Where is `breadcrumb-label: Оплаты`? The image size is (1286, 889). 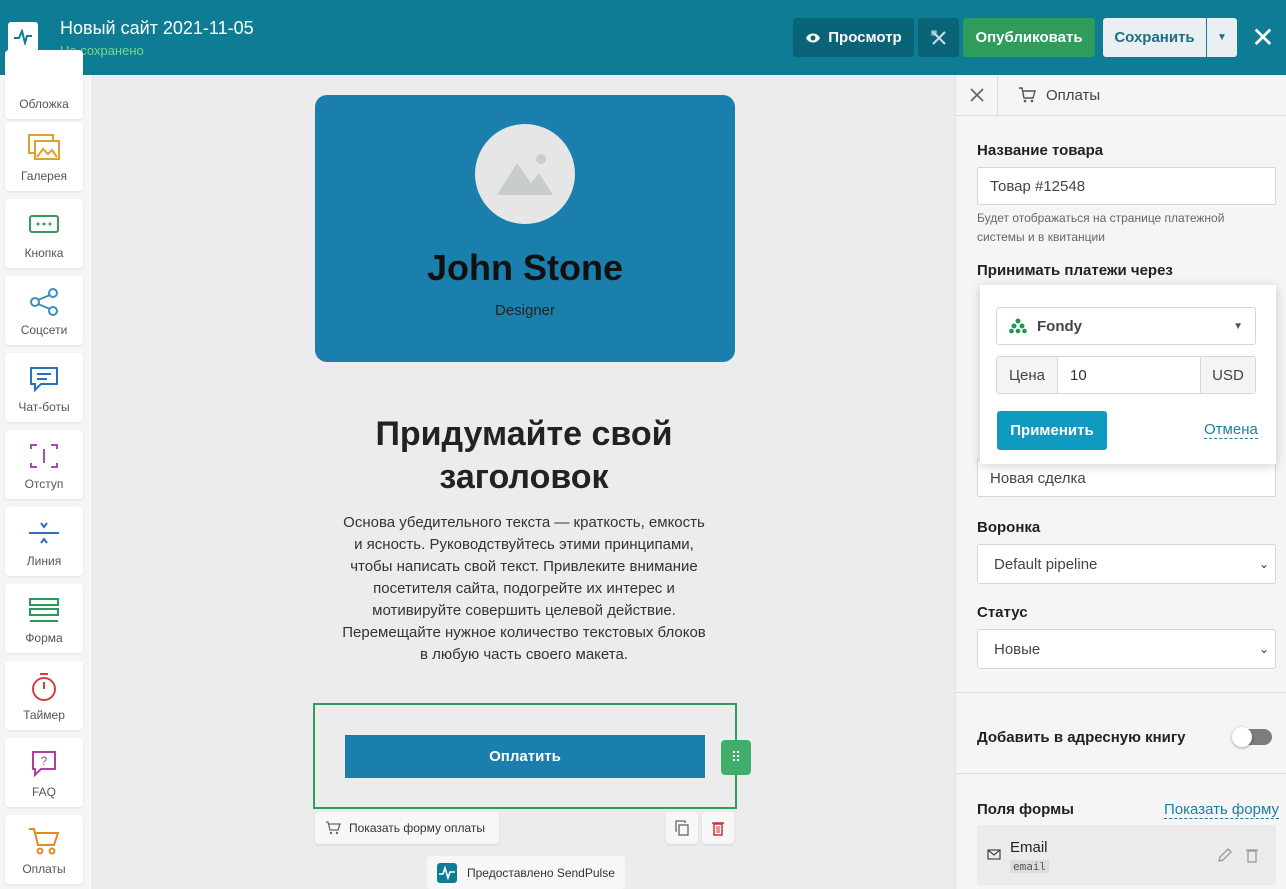
breadcrumb-label: Оплаты is located at coordinates (1073, 95).